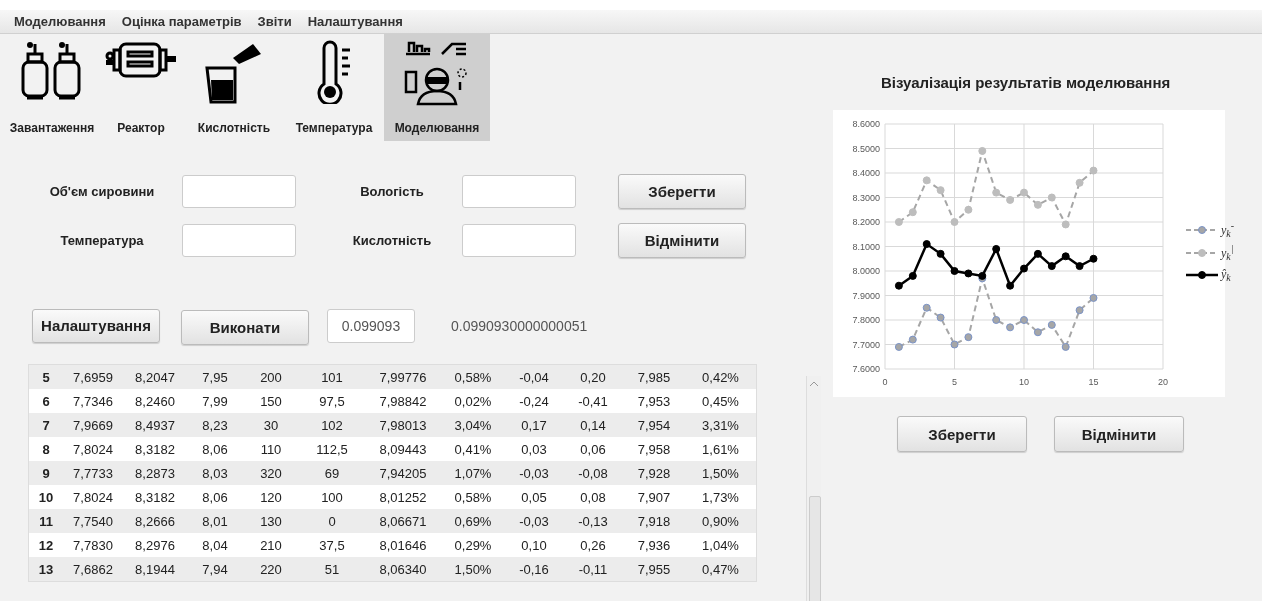  Describe the element at coordinates (215, 473) in the screenshot. I see `table-cell-text: 8,03` at that location.